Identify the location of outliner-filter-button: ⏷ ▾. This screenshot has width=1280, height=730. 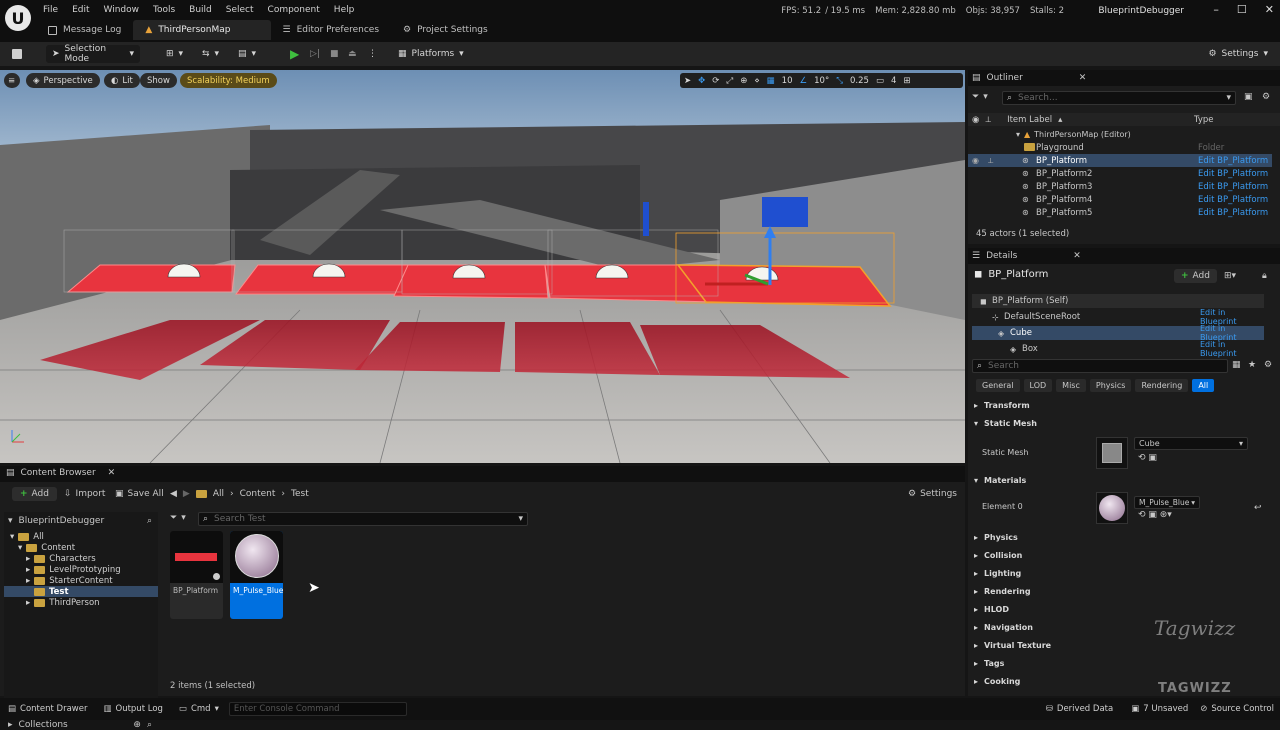
(980, 97).